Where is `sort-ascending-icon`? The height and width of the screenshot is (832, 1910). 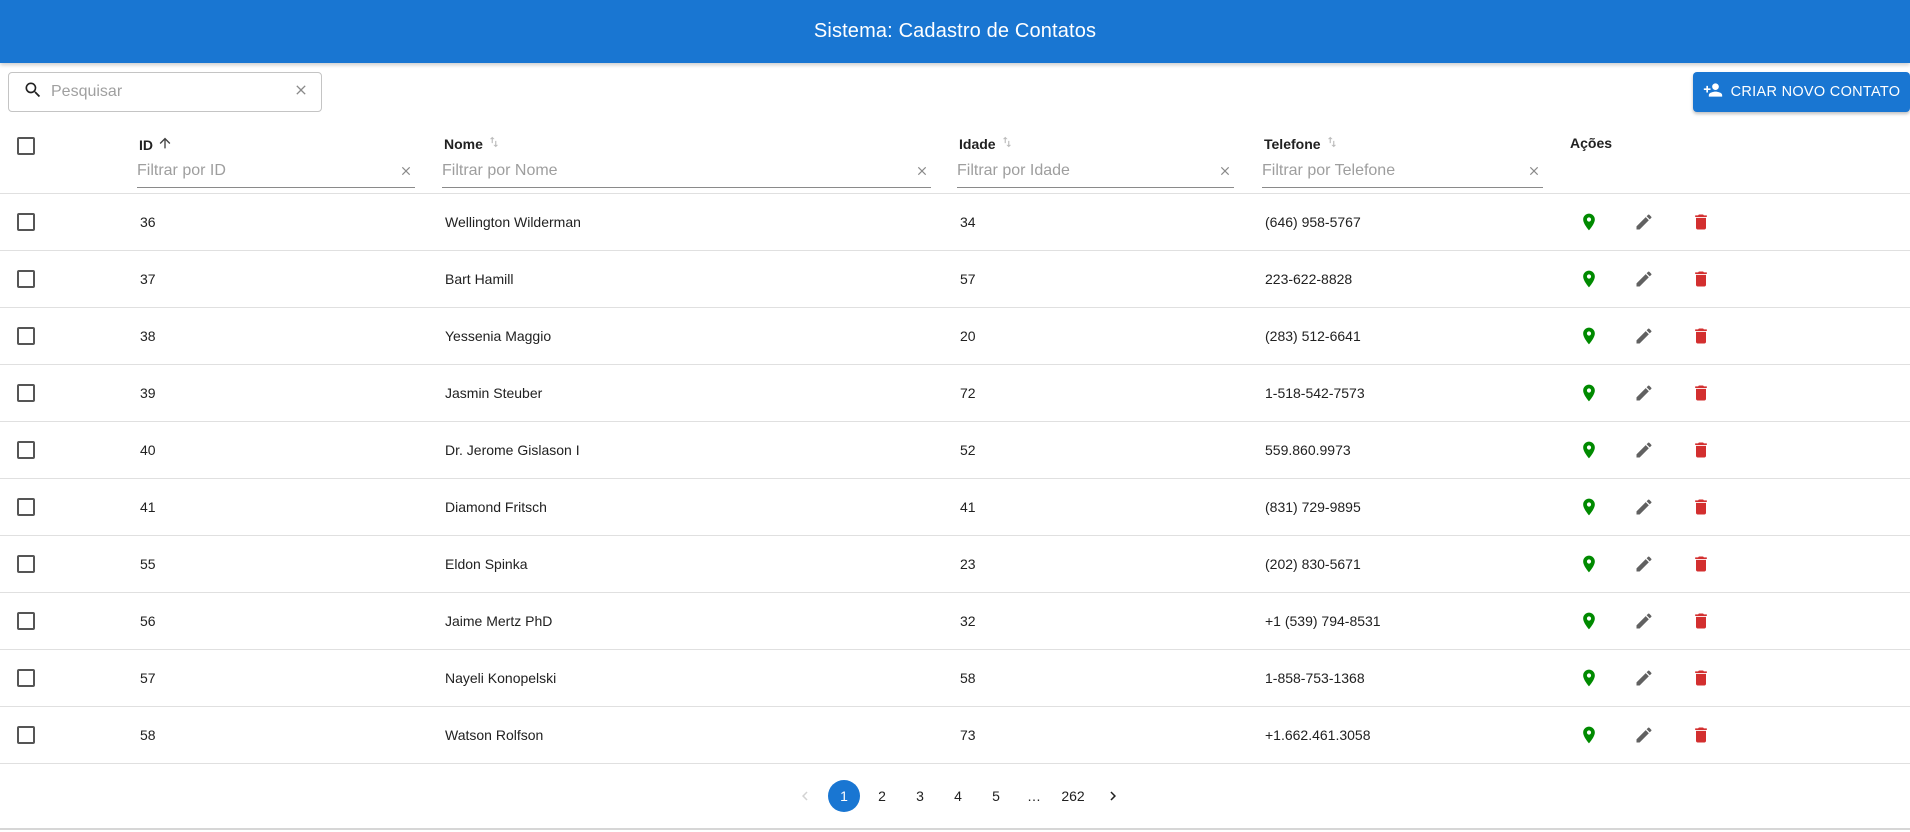
sort-ascending-icon is located at coordinates (165, 144).